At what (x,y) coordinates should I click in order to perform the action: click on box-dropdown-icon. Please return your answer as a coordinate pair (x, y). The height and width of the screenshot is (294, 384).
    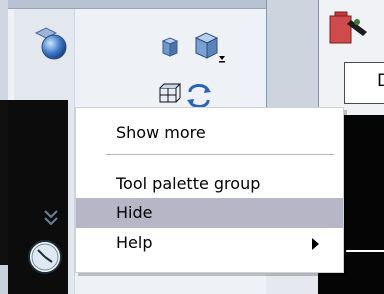
    Looking at the image, I should click on (208, 47).